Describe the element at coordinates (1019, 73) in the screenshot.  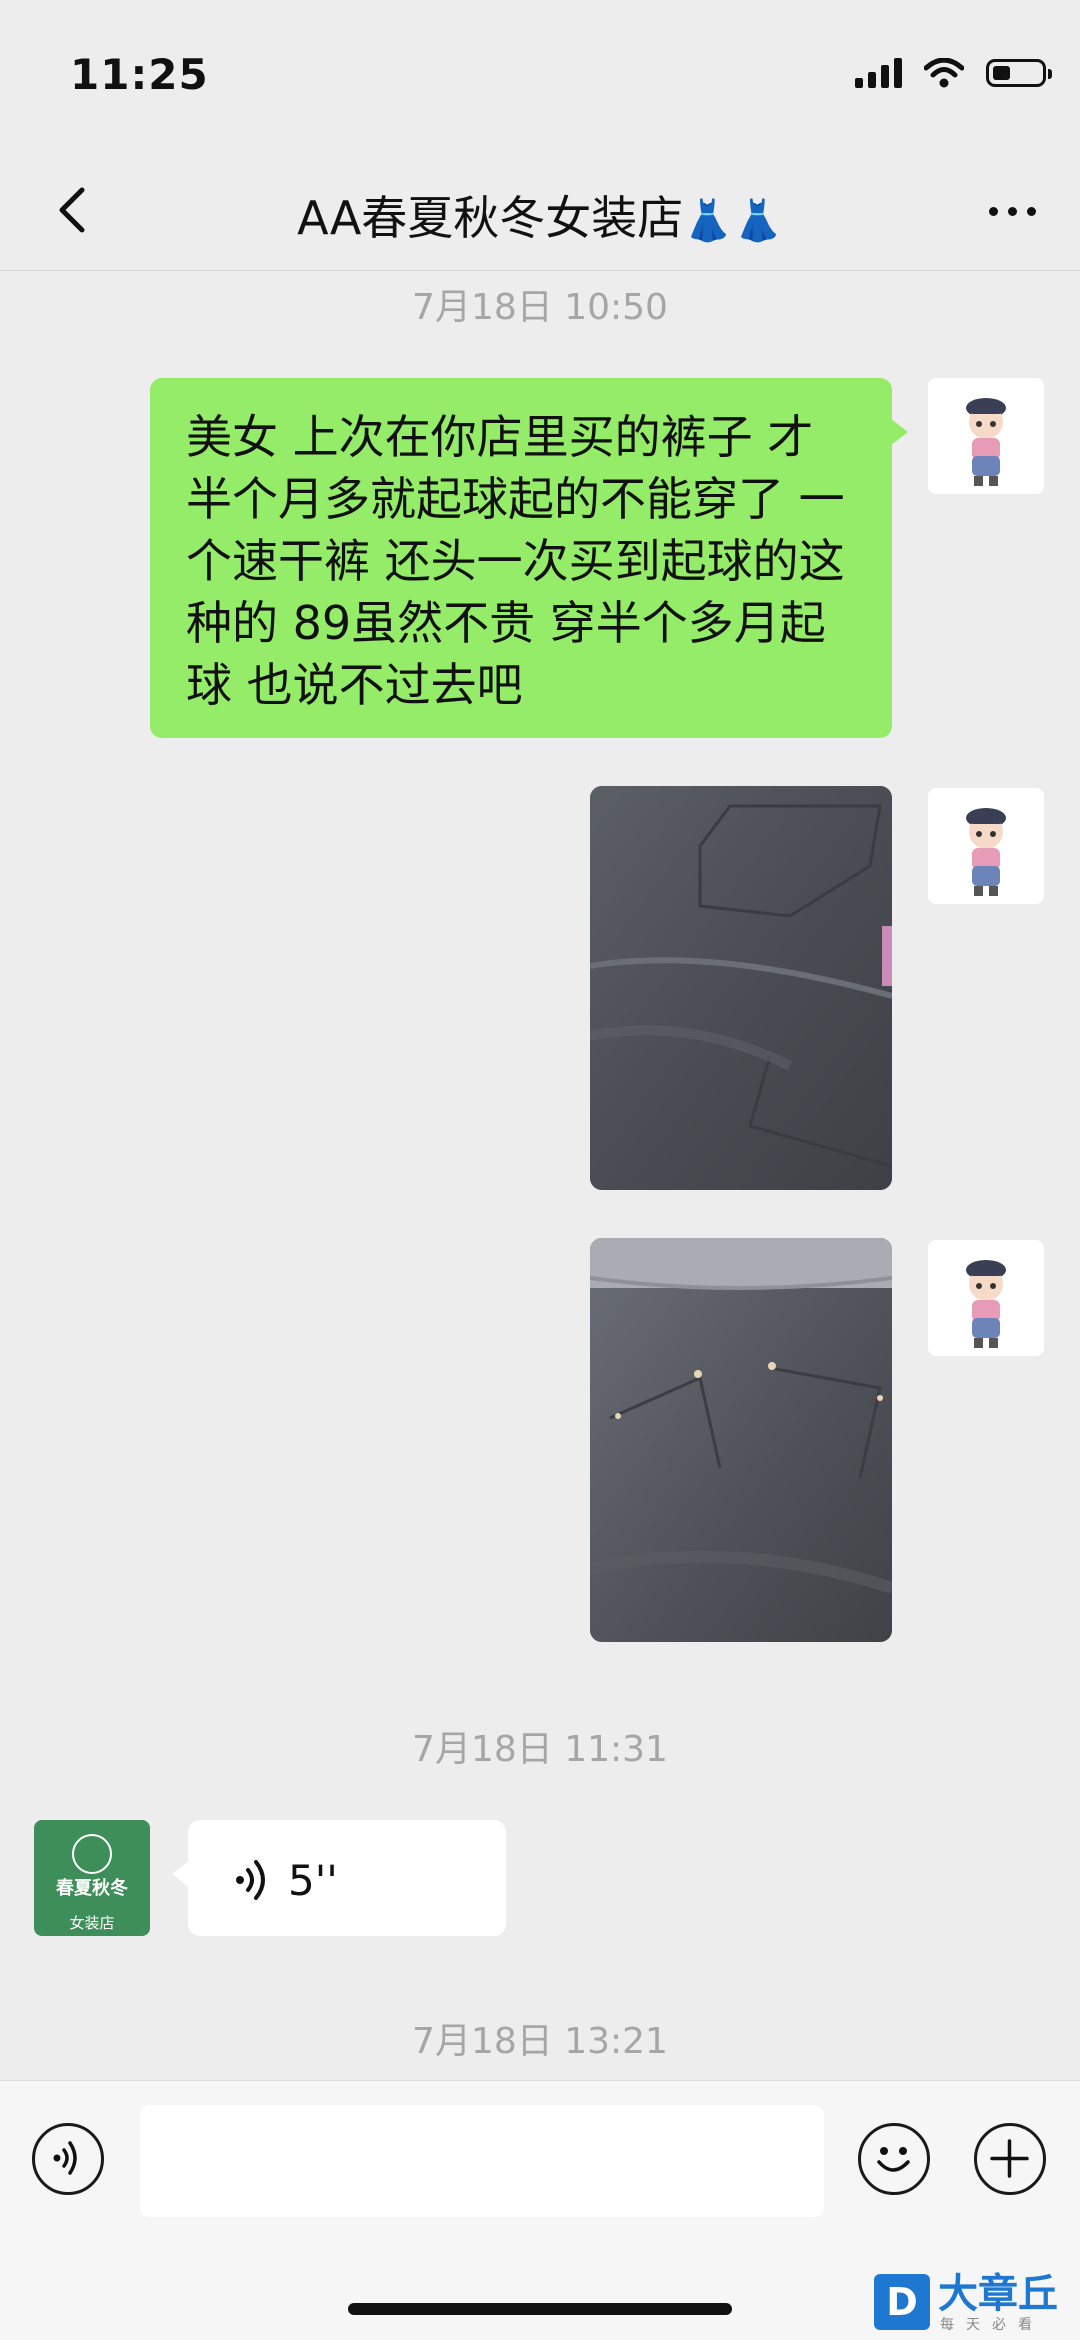
I see `battery-icon` at that location.